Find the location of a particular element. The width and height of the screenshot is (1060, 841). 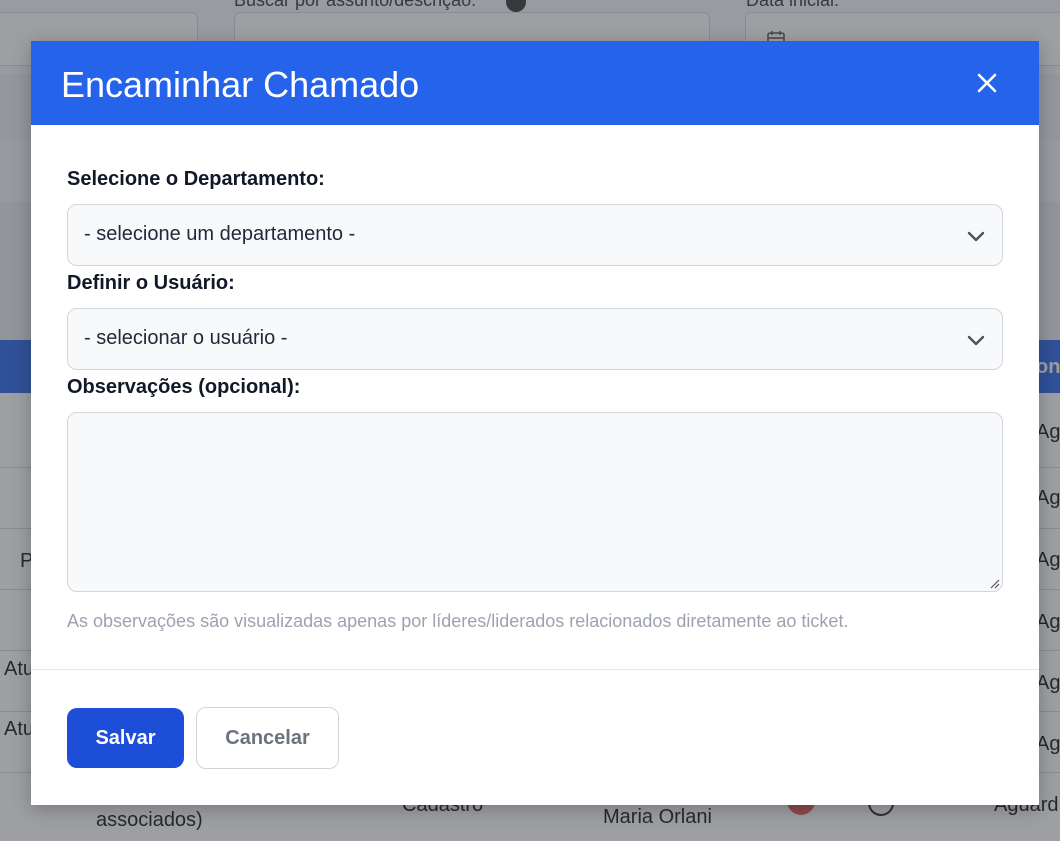

modal-header: Encaminhar Chamado is located at coordinates (535, 83).